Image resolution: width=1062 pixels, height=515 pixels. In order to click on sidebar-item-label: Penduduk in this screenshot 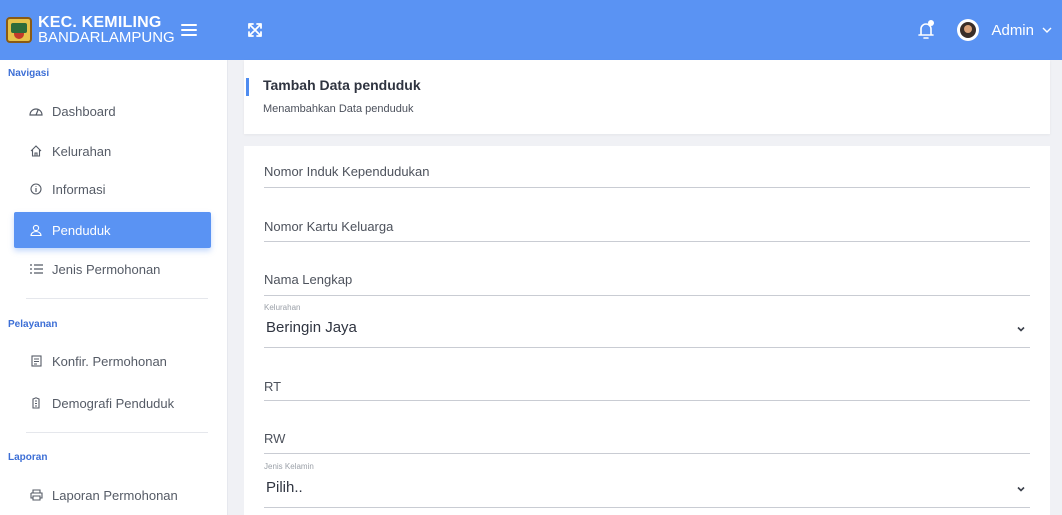, I will do `click(81, 230)`.